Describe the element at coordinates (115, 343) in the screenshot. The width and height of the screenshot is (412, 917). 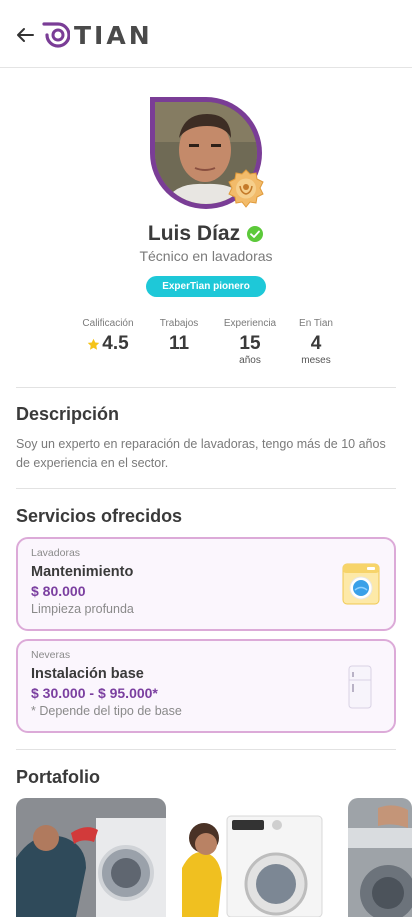
I see `stat-value: 4.5` at that location.